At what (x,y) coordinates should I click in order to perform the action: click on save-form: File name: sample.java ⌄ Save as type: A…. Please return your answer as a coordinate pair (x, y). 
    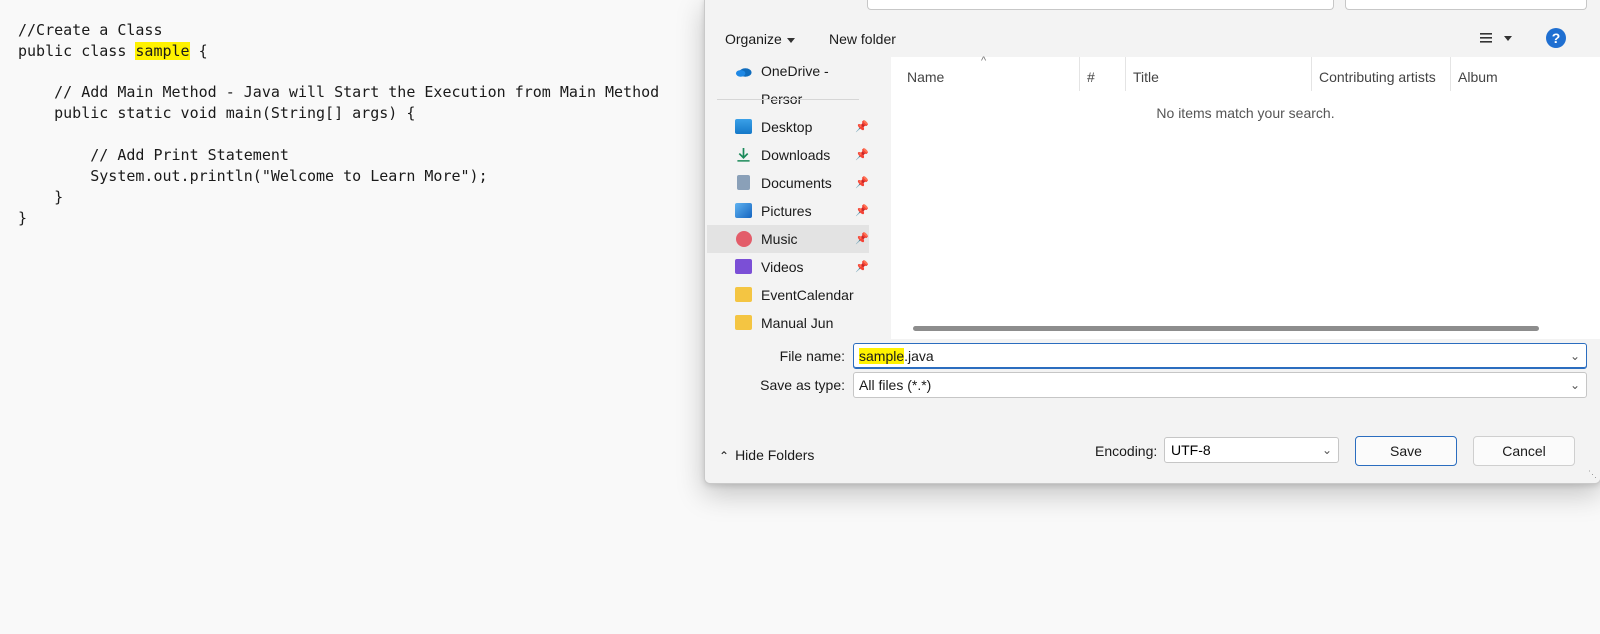
    Looking at the image, I should click on (1152, 376).